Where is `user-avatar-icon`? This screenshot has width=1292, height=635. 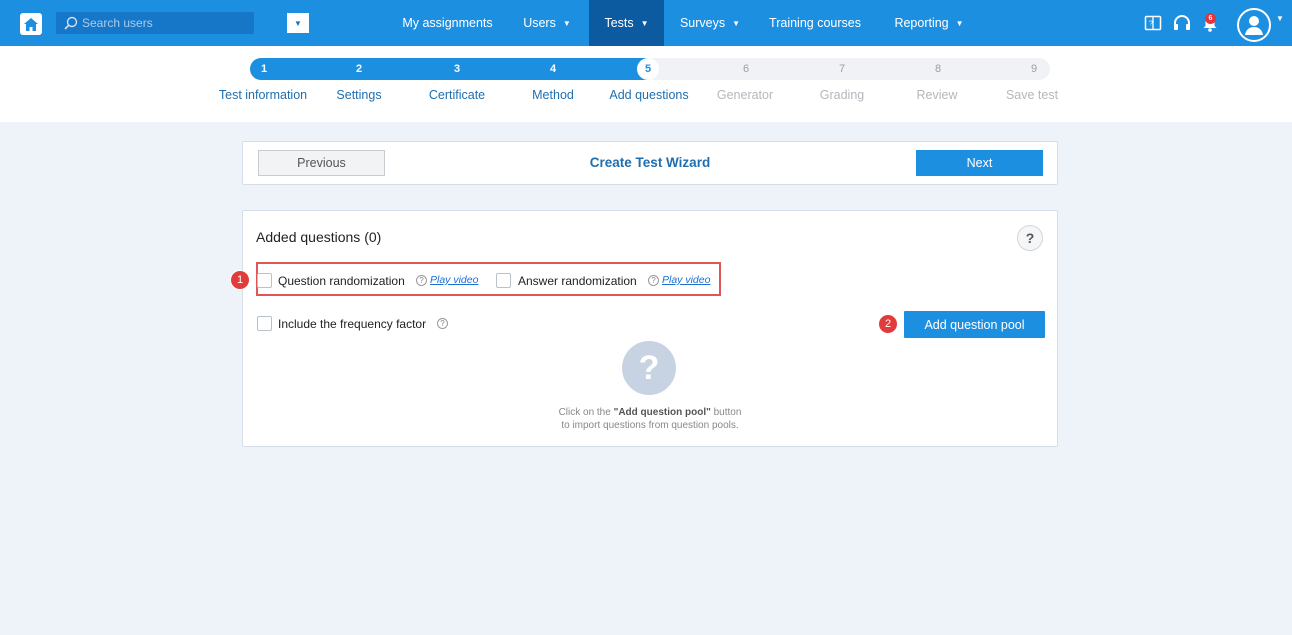
user-avatar-icon is located at coordinates (1254, 25).